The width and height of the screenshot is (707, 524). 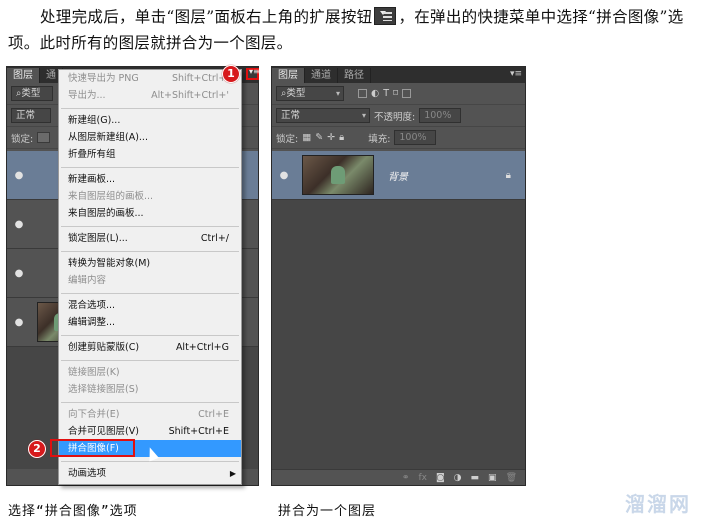 I want to click on filter-pixel-icon, so click(x=362, y=93).